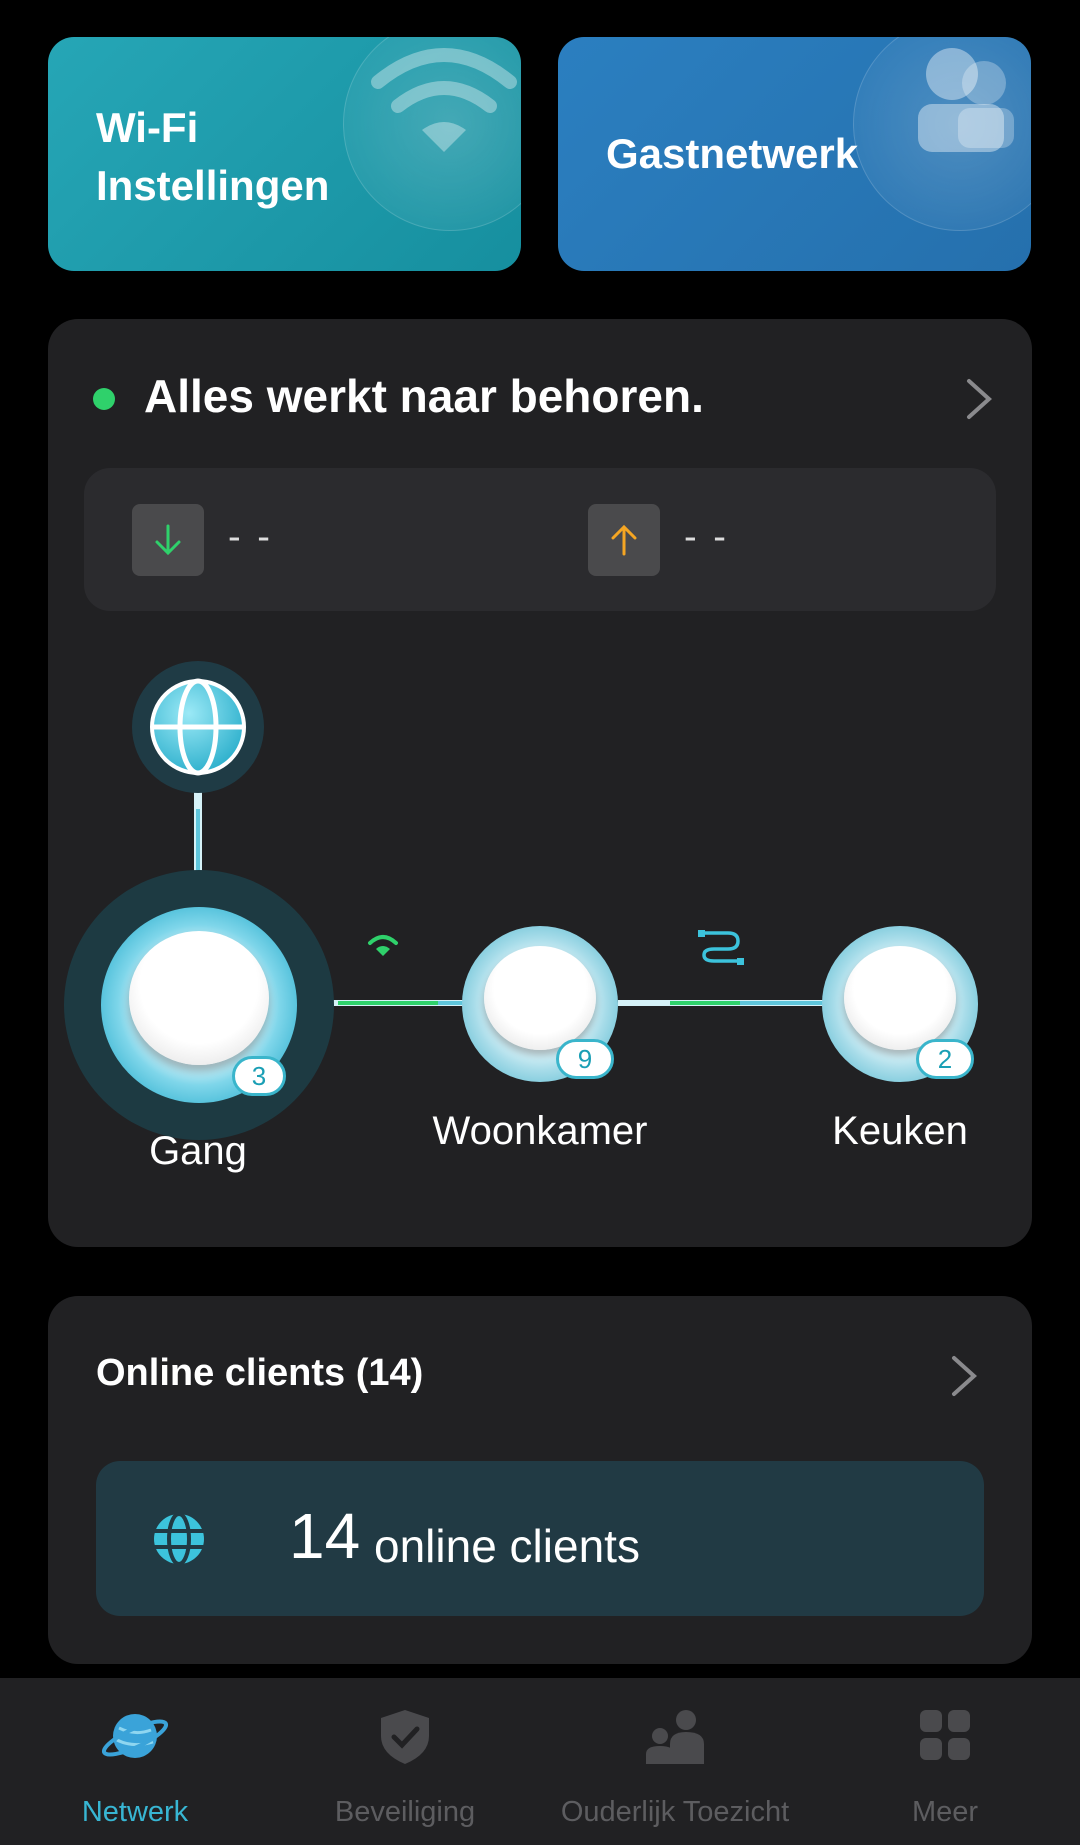 Image resolution: width=1080 pixels, height=1845 pixels. What do you see at coordinates (199, 1005) in the screenshot?
I see `mesh-node-gang: 3` at bounding box center [199, 1005].